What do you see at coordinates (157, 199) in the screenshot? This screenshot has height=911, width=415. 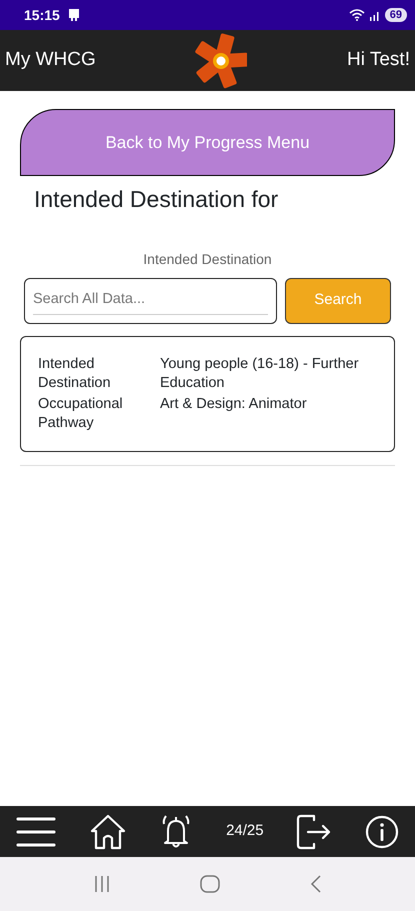 I see `page-heading: Intended Destination for` at bounding box center [157, 199].